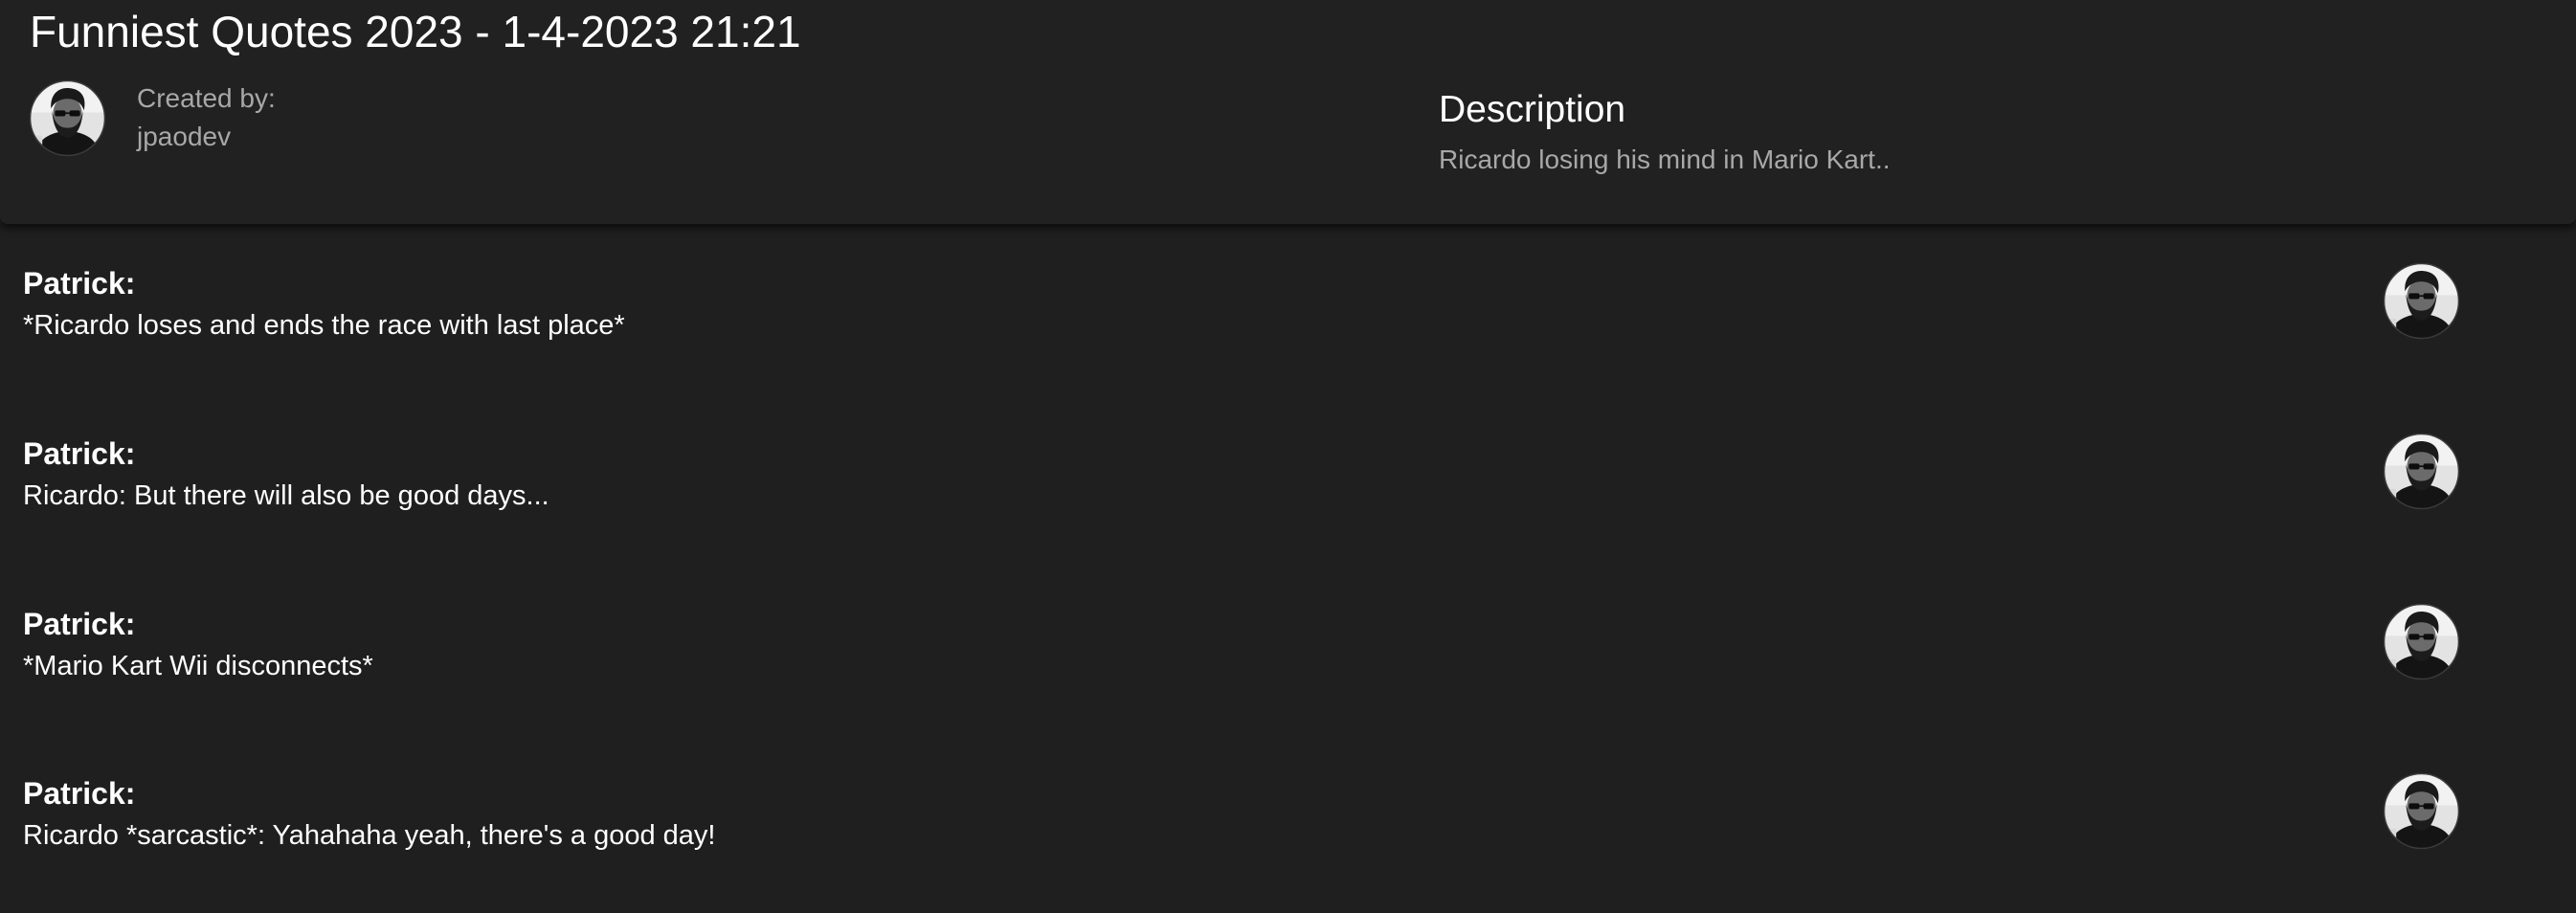 This screenshot has width=2576, height=913. What do you see at coordinates (206, 98) in the screenshot?
I see `created-by-label: Created by:` at bounding box center [206, 98].